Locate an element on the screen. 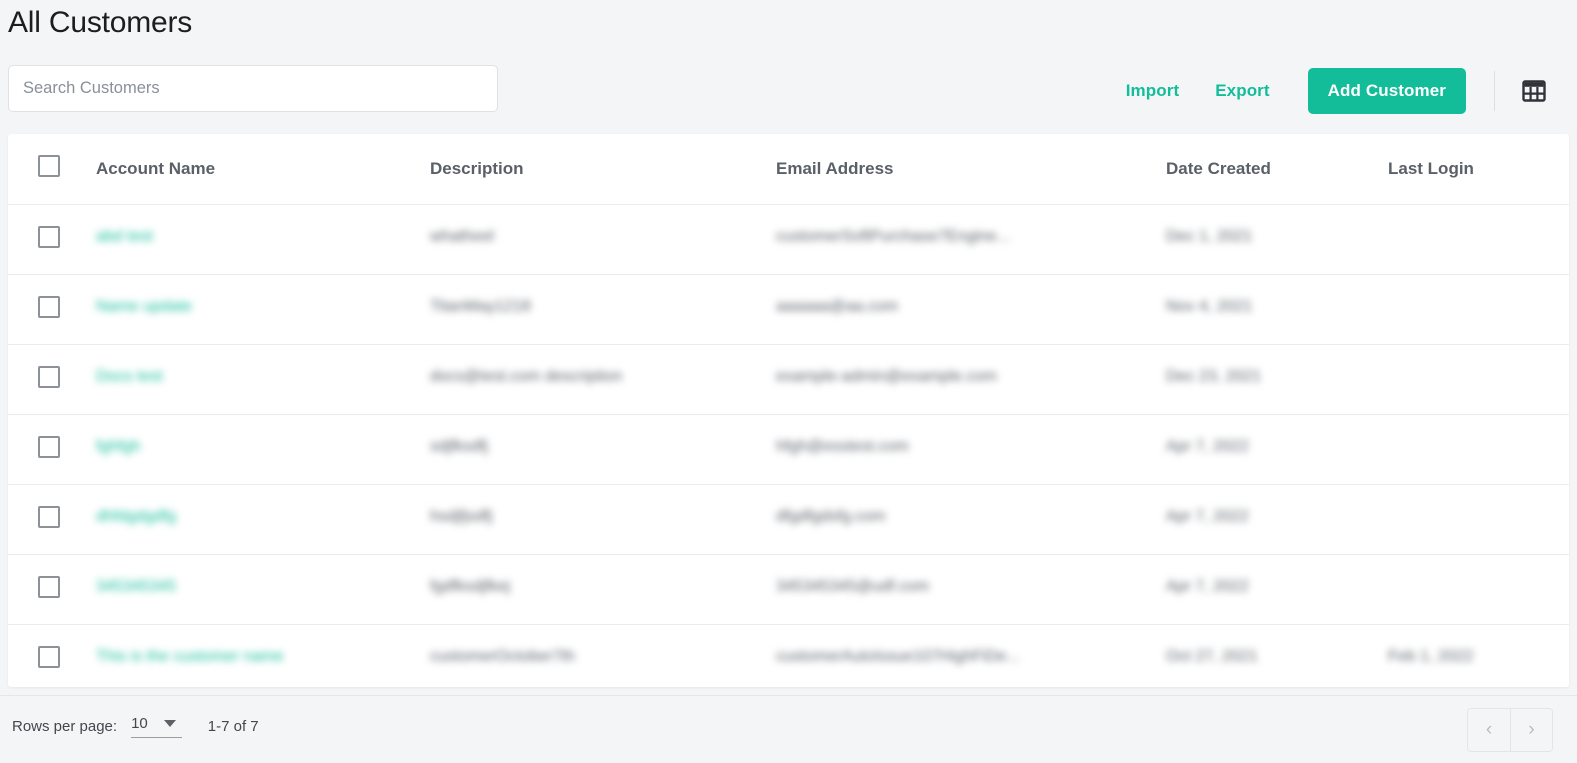  account-name-link: 345345345 is located at coordinates (136, 587).